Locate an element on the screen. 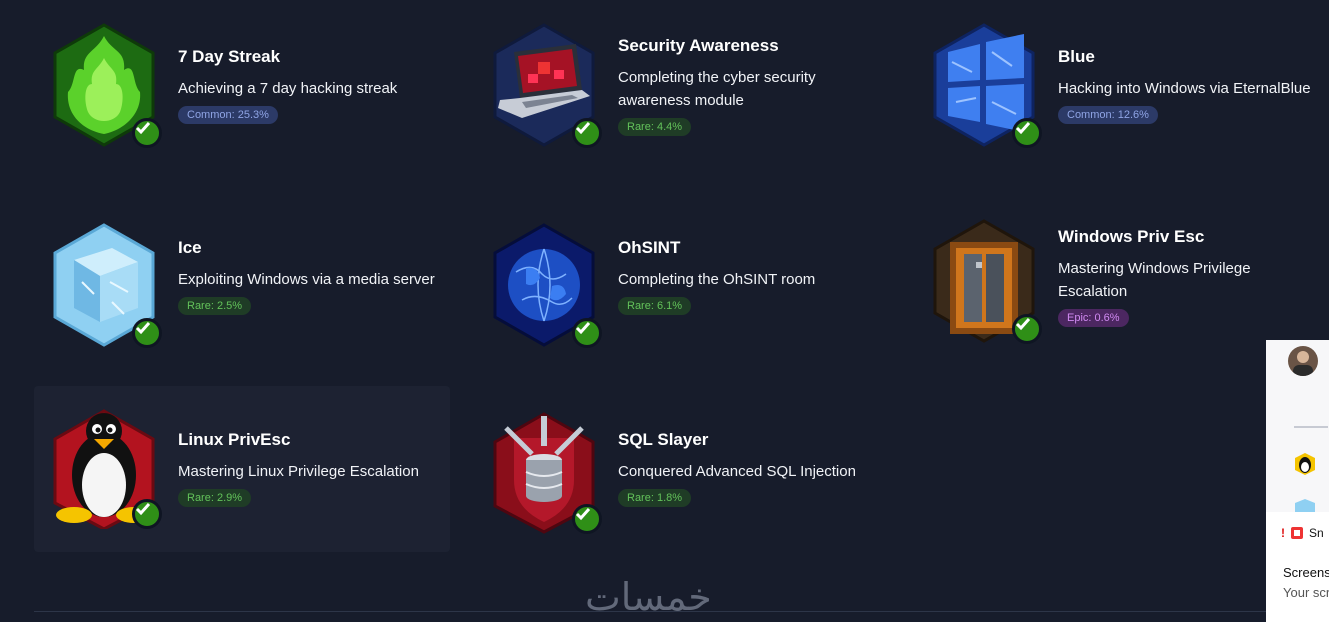  badge-description: Hacking into Windows via EternalBlue is located at coordinates (1184, 88).